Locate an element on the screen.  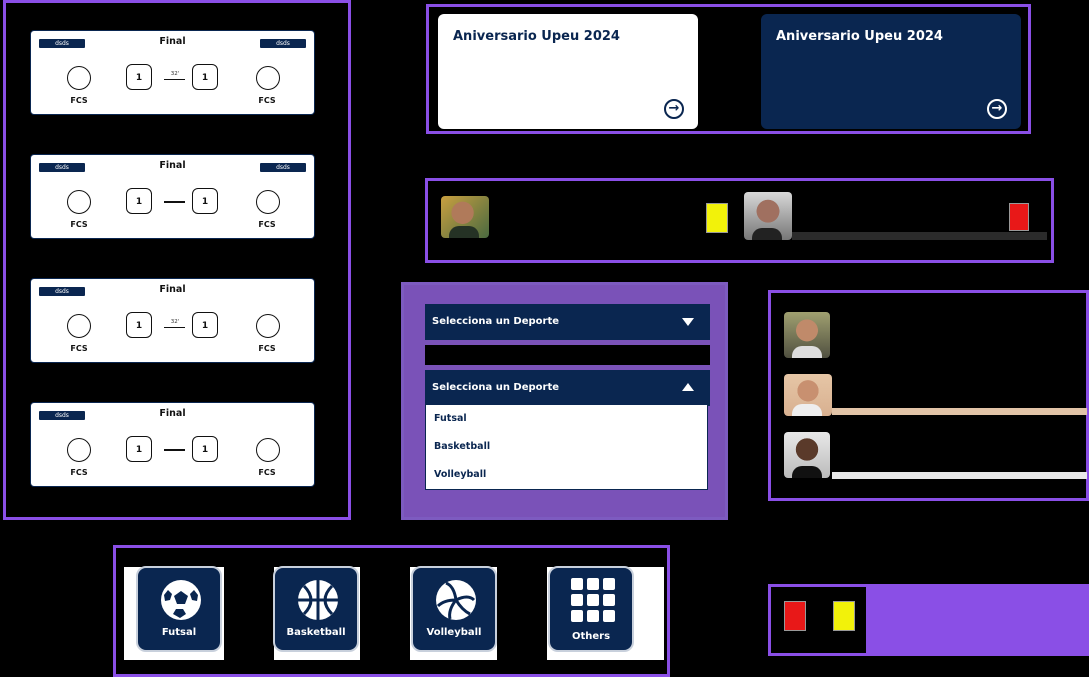
sport-tile-basketball: Basketball is located at coordinates (316, 609).